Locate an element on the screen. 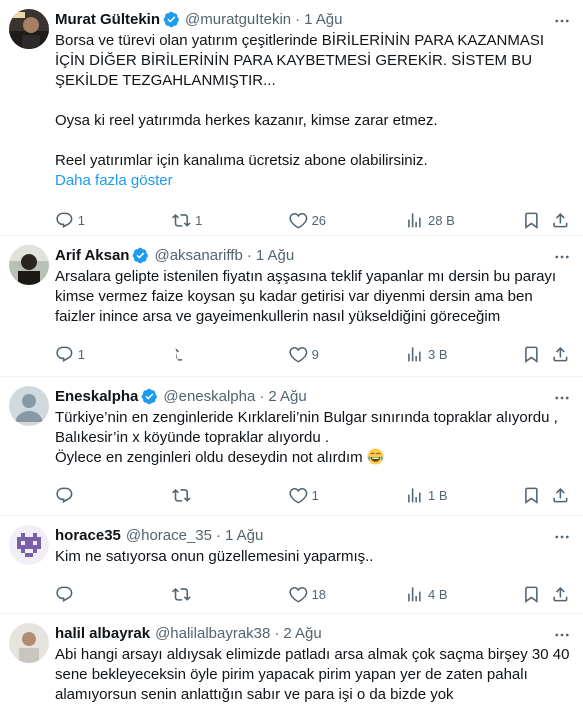 This screenshot has height=719, width=583. author-name: Murat Gültekin is located at coordinates (107, 19).